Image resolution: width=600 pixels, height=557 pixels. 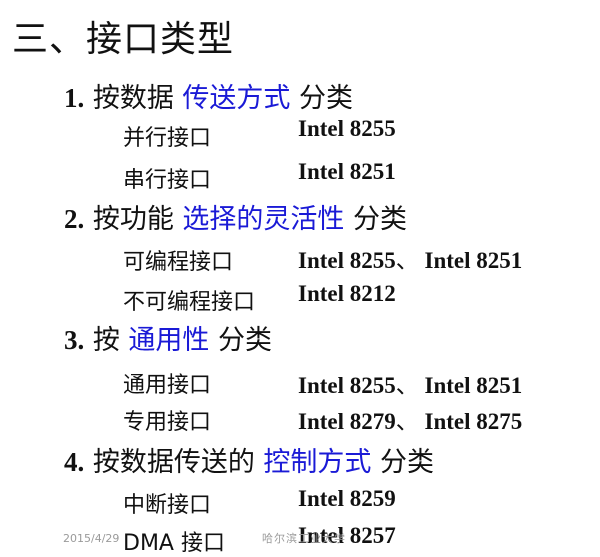 What do you see at coordinates (189, 302) in the screenshot?
I see `interface-name: 不可编程接口` at bounding box center [189, 302].